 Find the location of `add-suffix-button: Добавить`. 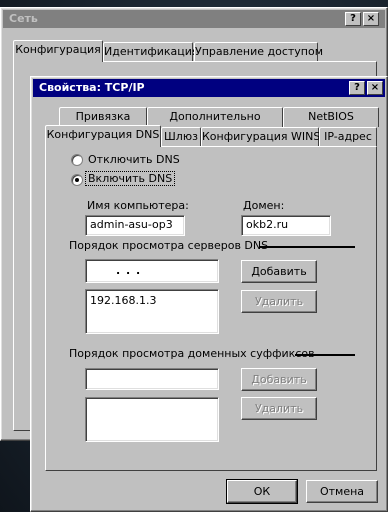

add-suffix-button: Добавить is located at coordinates (279, 379).